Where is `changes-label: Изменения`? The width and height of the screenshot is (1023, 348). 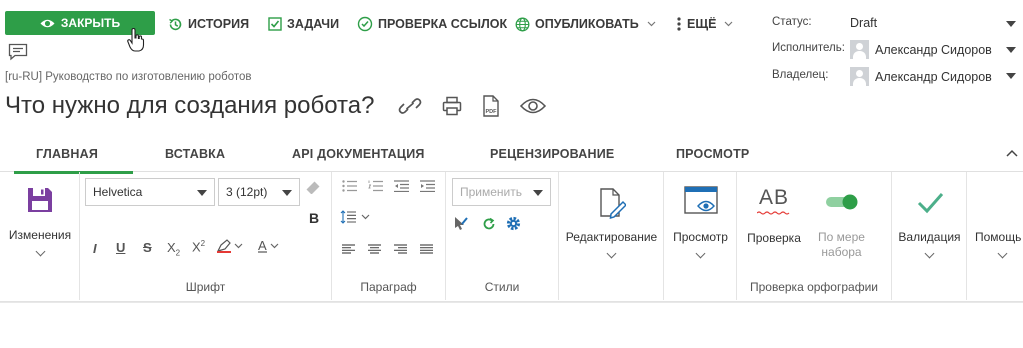
changes-label: Изменения is located at coordinates (40, 235).